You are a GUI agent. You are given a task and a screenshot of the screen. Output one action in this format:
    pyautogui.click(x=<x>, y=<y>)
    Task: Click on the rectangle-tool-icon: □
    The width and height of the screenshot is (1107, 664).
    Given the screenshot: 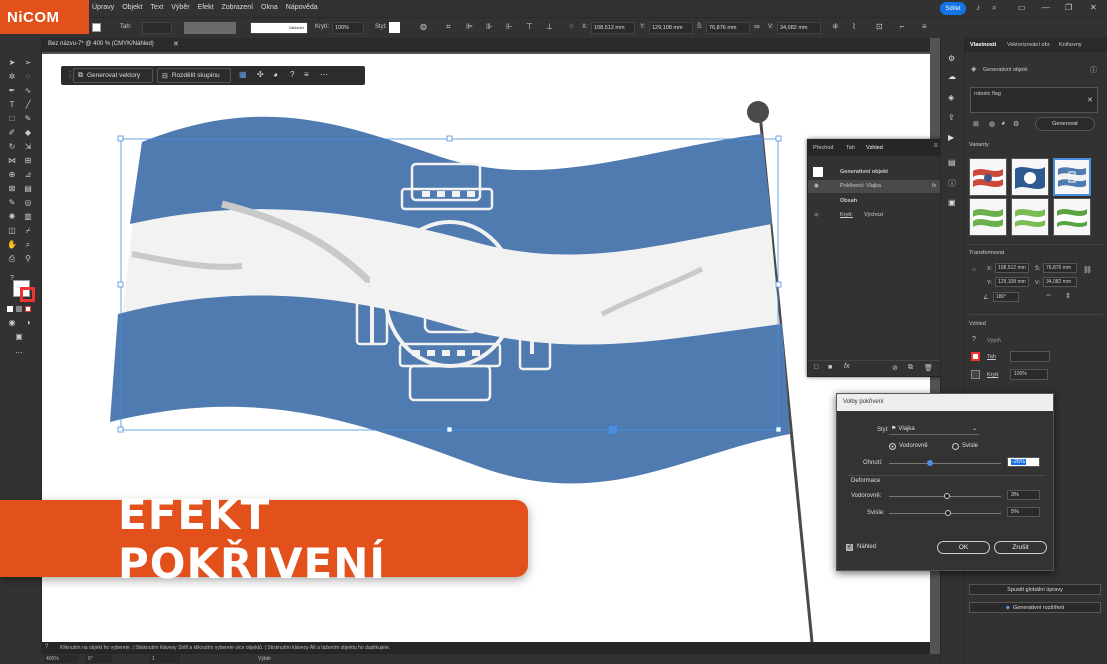 What is the action you would take?
    pyautogui.click(x=12, y=118)
    